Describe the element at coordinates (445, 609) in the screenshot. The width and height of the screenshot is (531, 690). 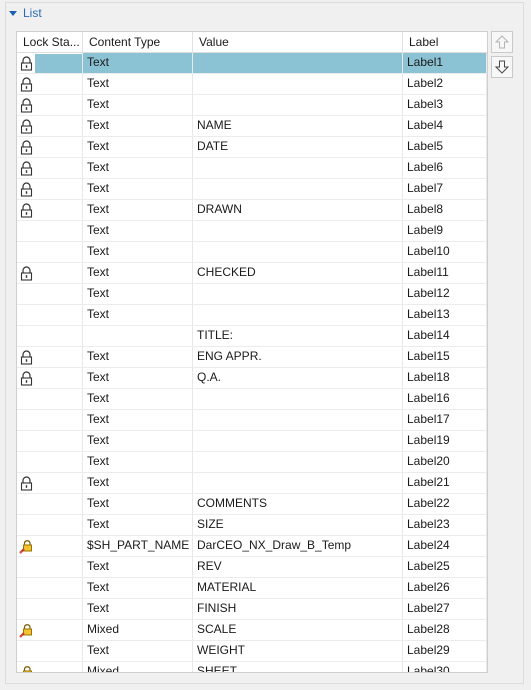
I see `label-cell: Label27` at that location.